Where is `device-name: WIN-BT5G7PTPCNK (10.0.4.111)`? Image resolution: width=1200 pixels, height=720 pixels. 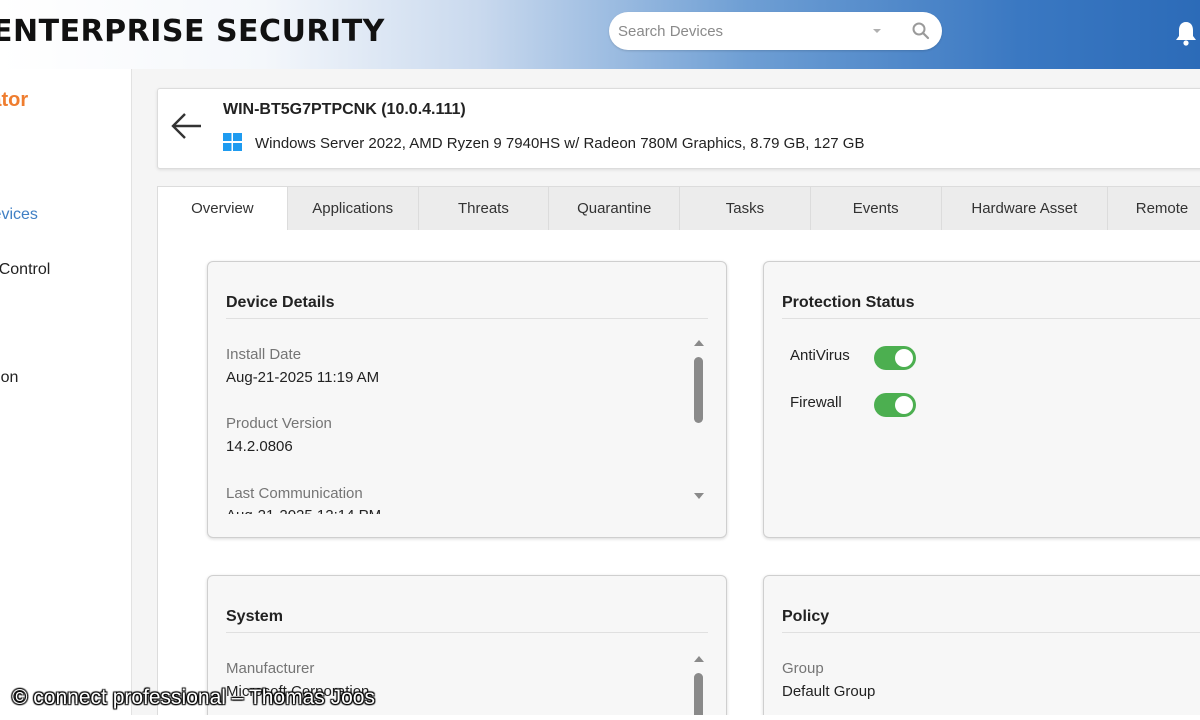 device-name: WIN-BT5G7PTPCNK (10.0.4.111) is located at coordinates (344, 109).